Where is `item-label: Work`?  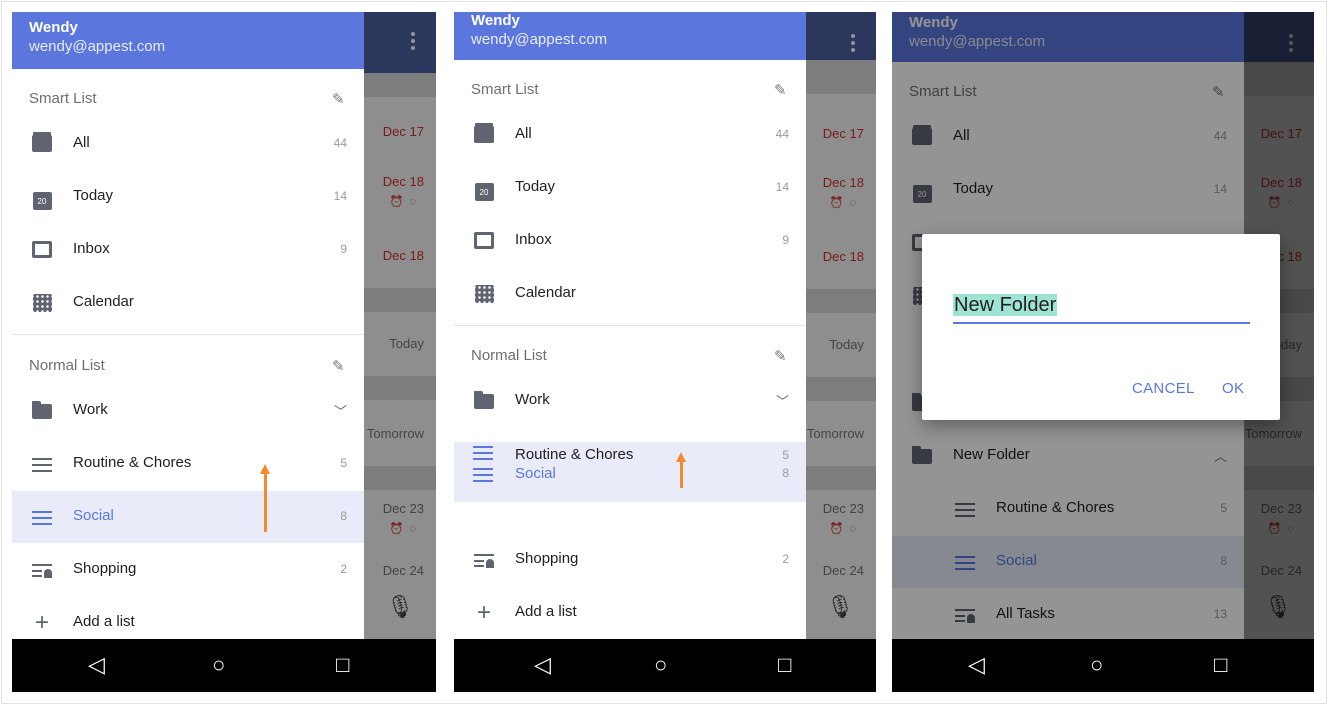
item-label: Work is located at coordinates (90, 409).